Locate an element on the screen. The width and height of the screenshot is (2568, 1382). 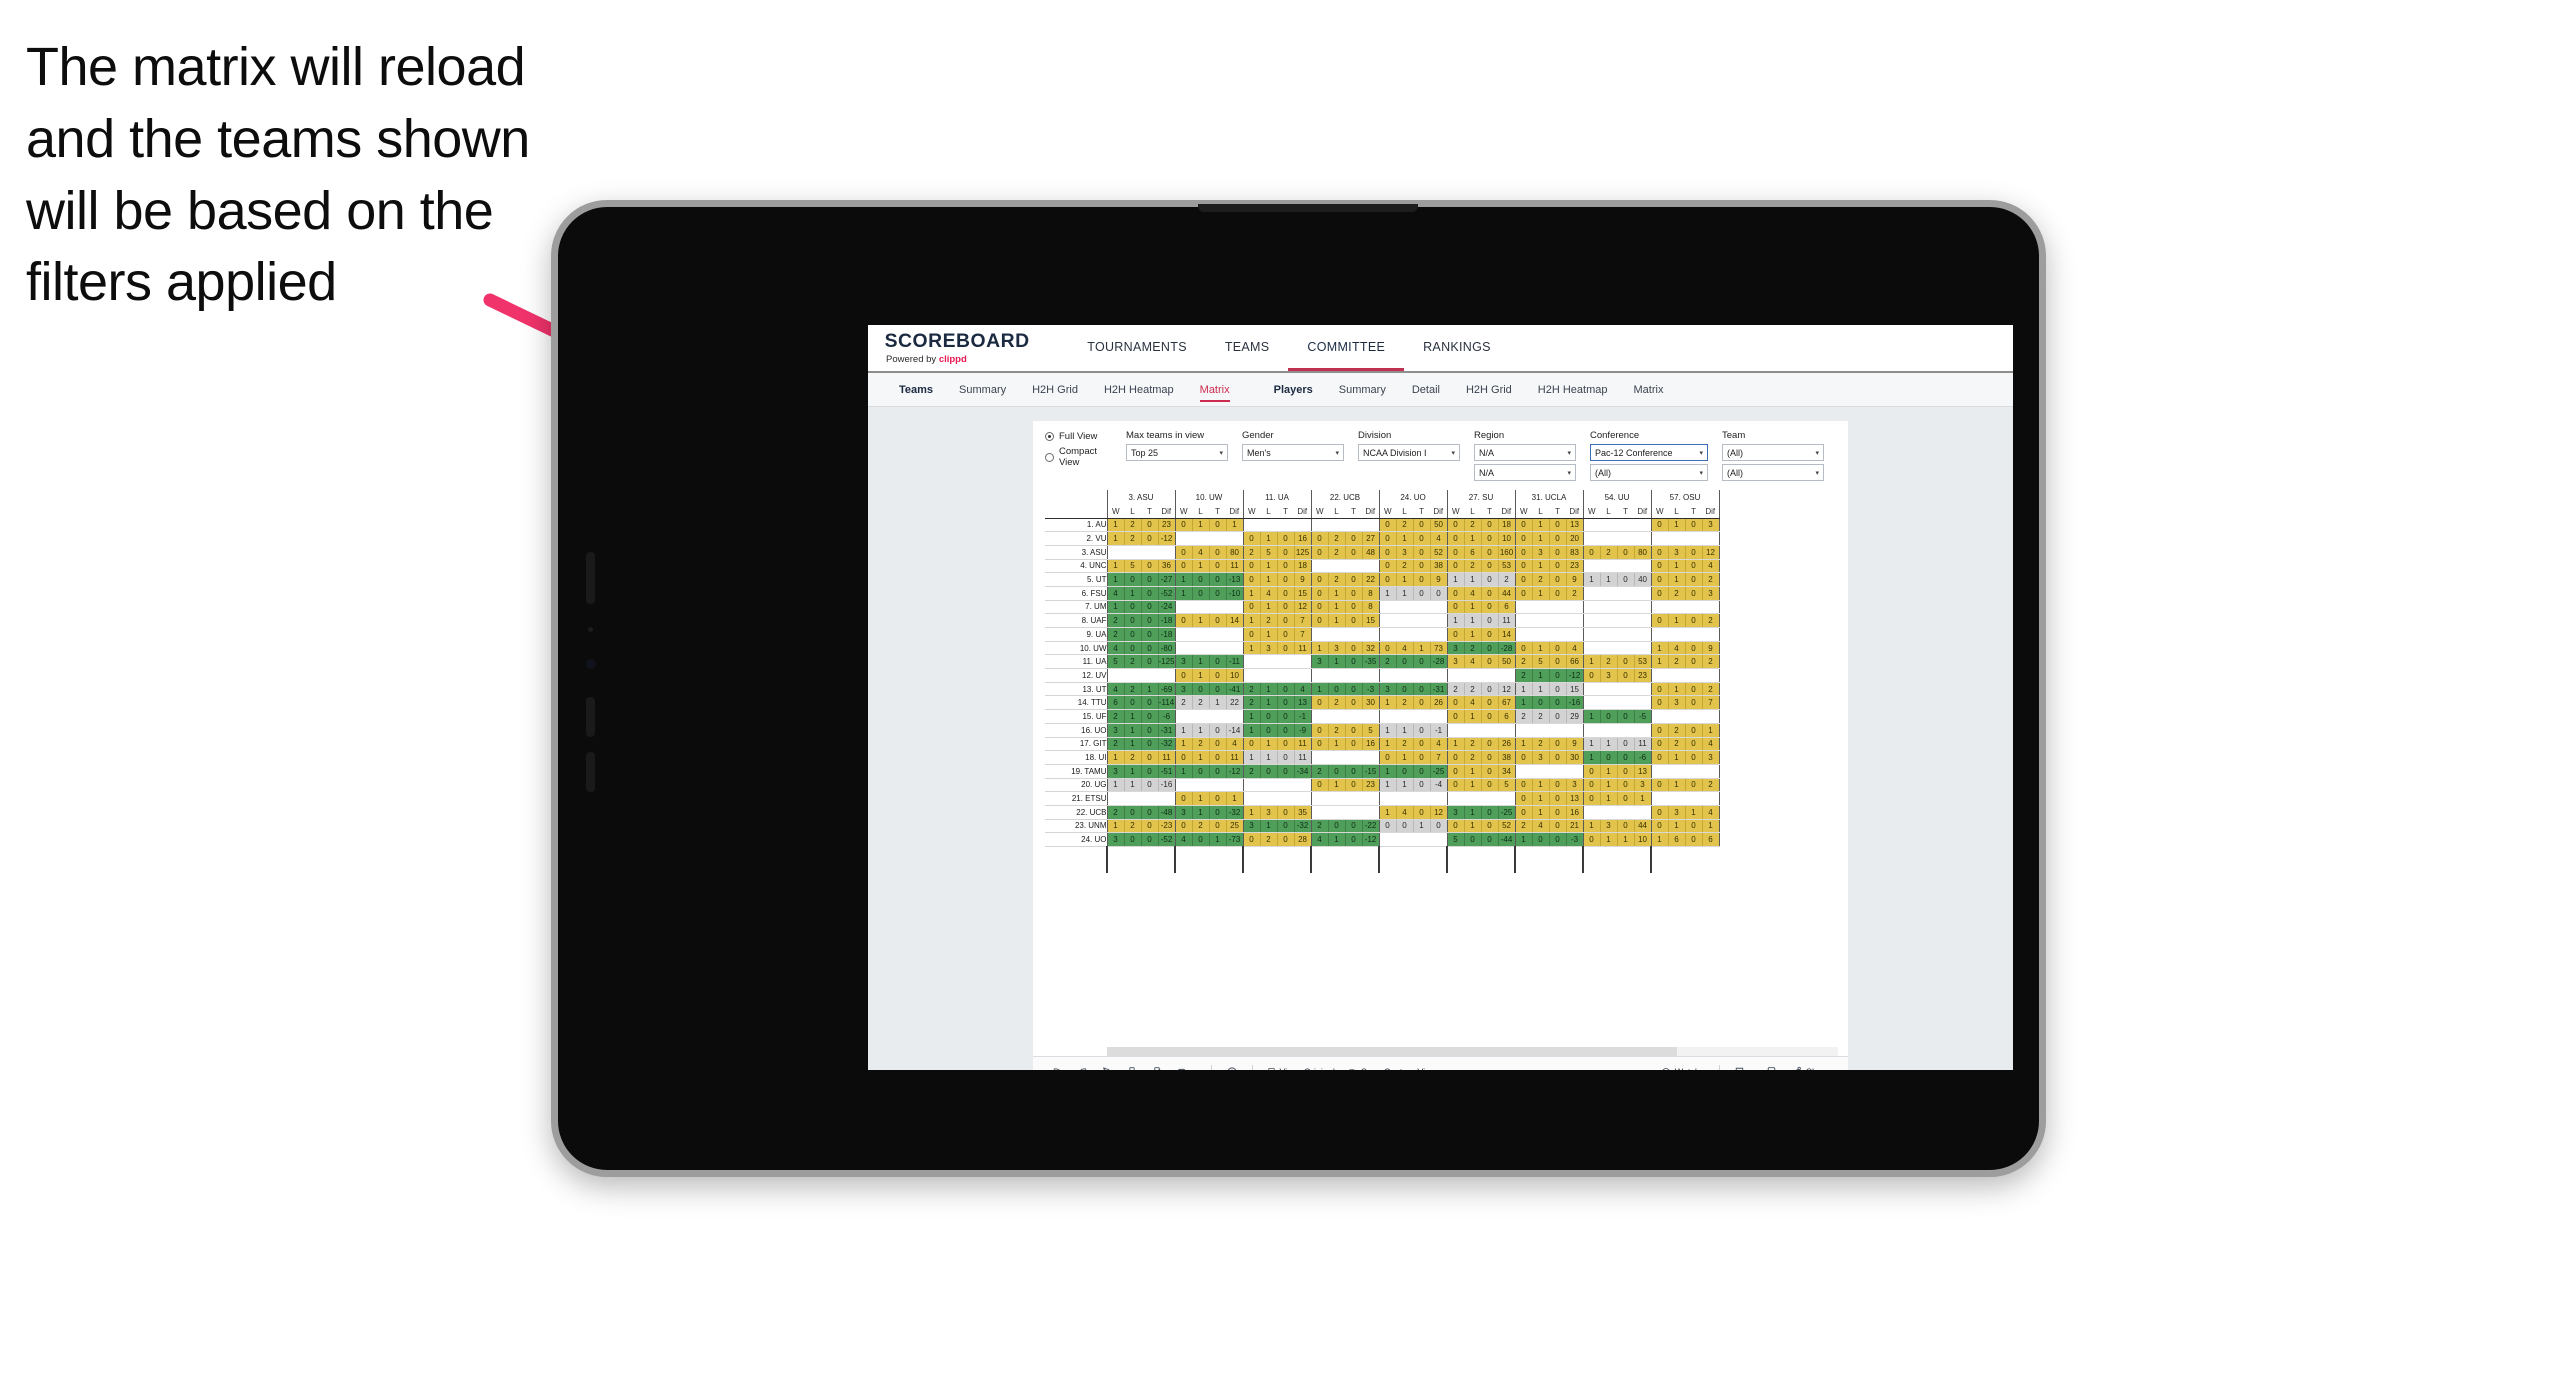
matrix-cell: 15 is located at coordinates (1371, 620).